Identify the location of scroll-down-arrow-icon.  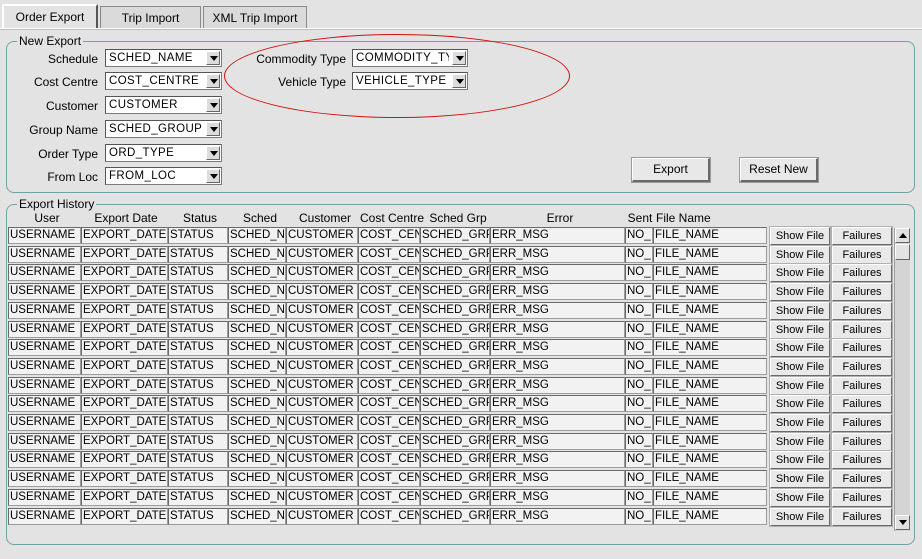
(902, 522).